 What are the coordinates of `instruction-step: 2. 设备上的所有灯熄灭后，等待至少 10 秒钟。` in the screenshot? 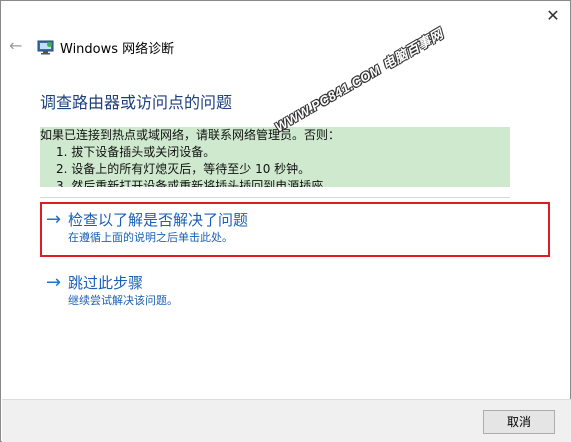 It's located at (183, 169).